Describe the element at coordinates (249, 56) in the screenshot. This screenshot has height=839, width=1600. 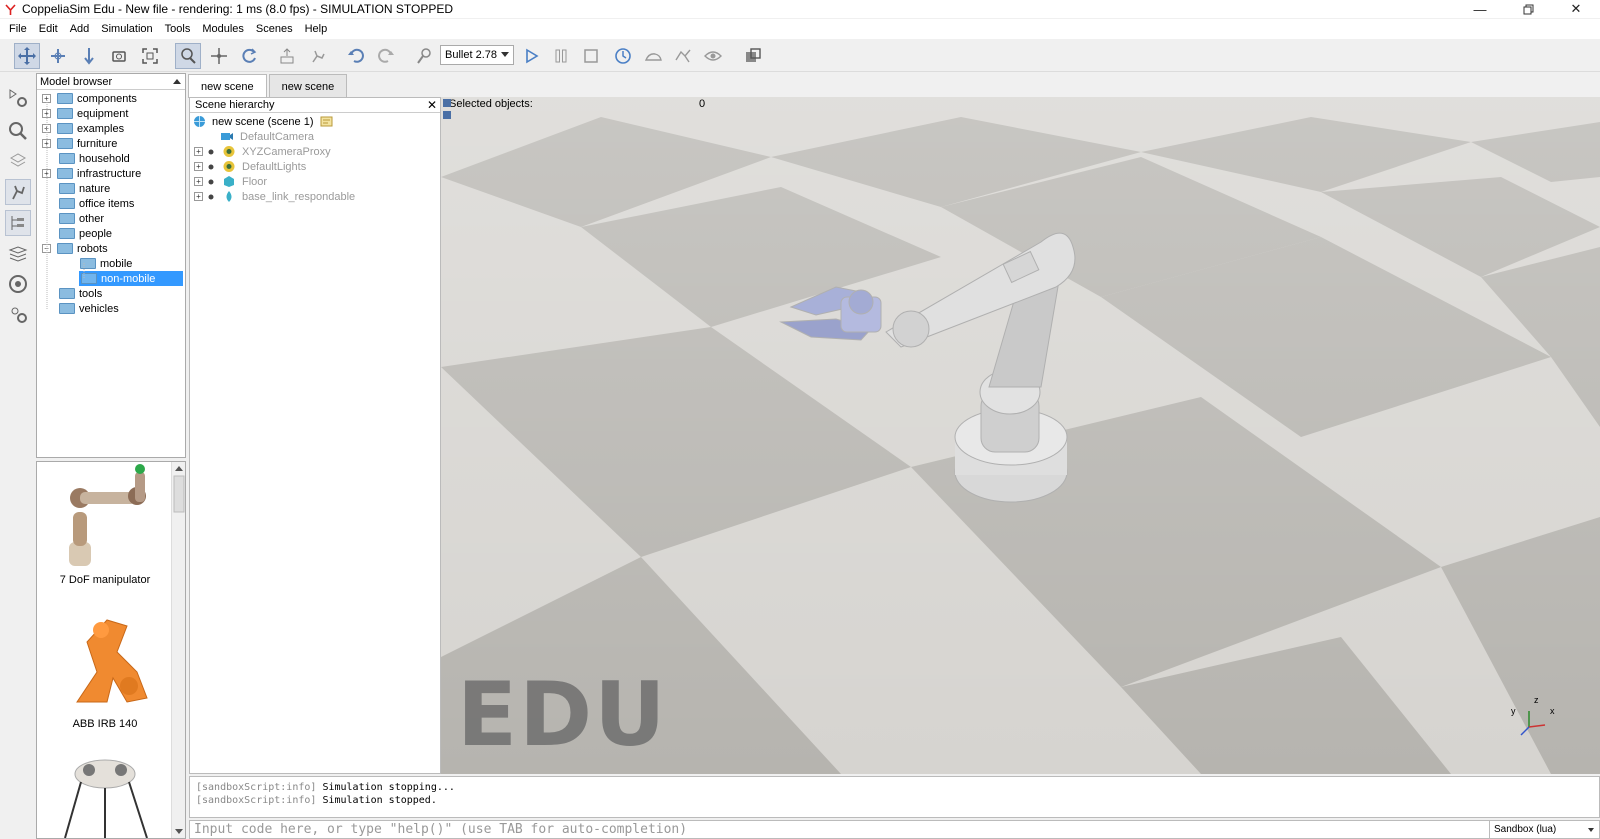
I see `object-rotate-icon` at that location.